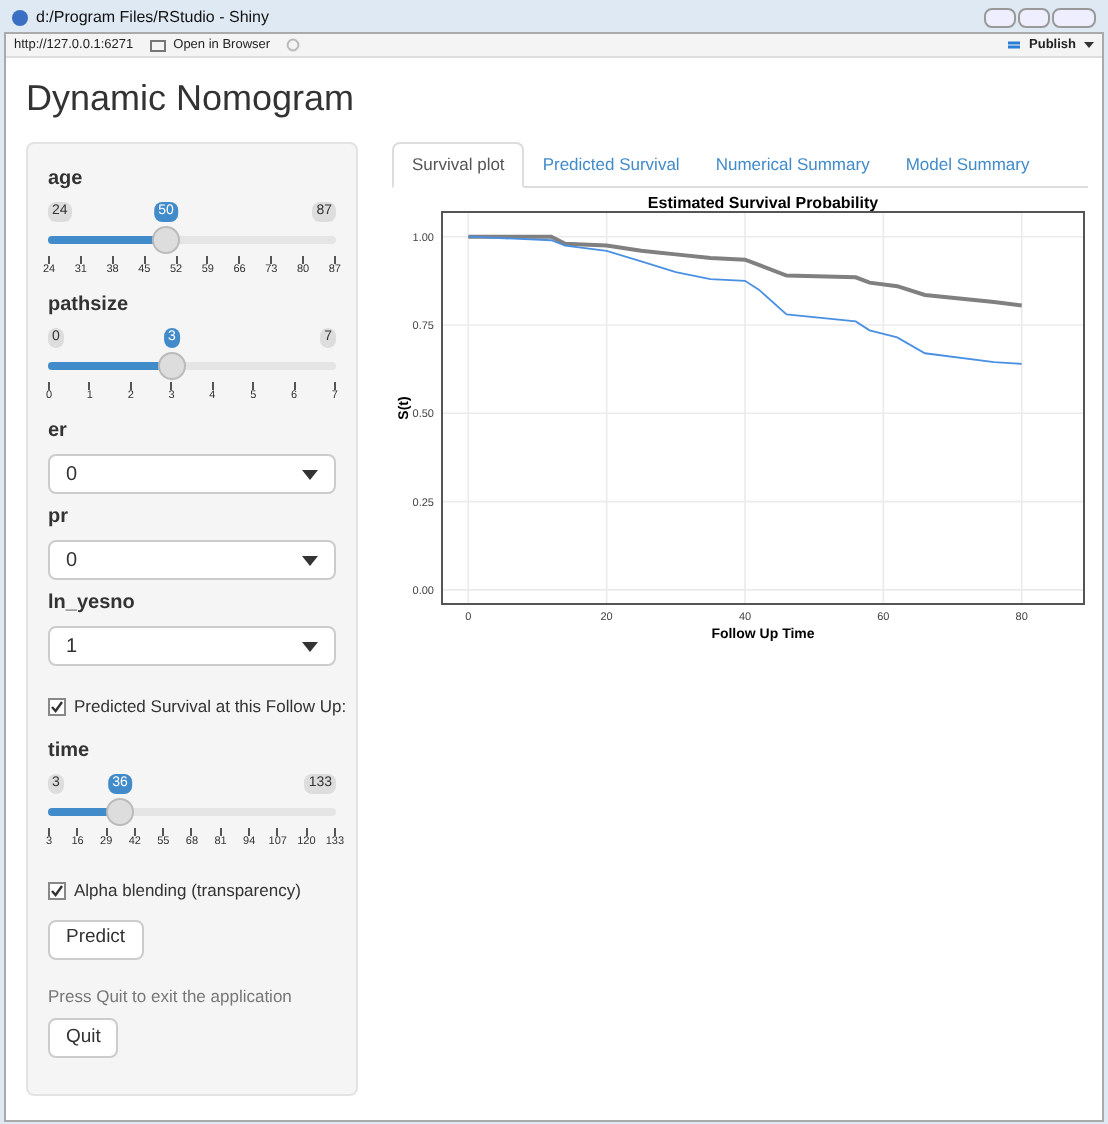  I want to click on slider-label: pathsize, so click(89, 306).